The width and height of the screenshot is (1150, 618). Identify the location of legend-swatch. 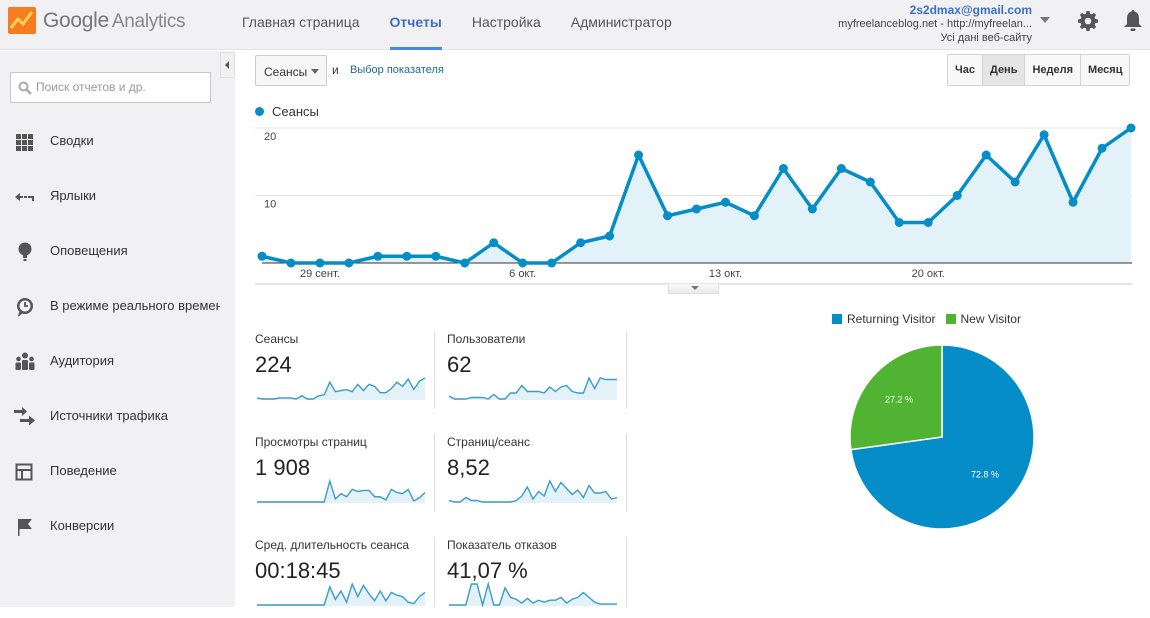
(837, 319).